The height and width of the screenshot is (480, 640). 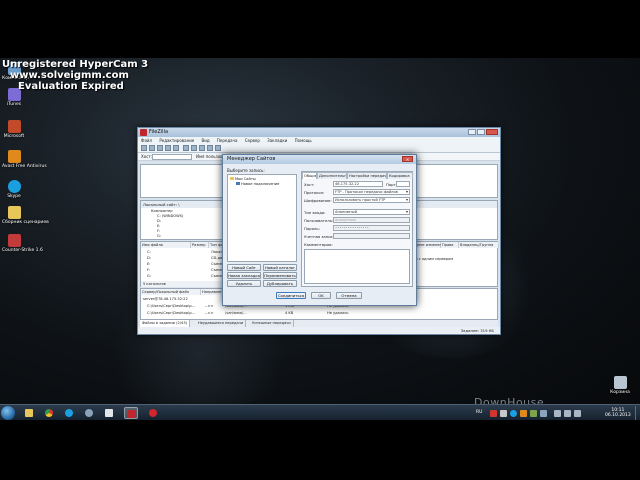 I want to click on refresh-icon, so click(x=186, y=148).